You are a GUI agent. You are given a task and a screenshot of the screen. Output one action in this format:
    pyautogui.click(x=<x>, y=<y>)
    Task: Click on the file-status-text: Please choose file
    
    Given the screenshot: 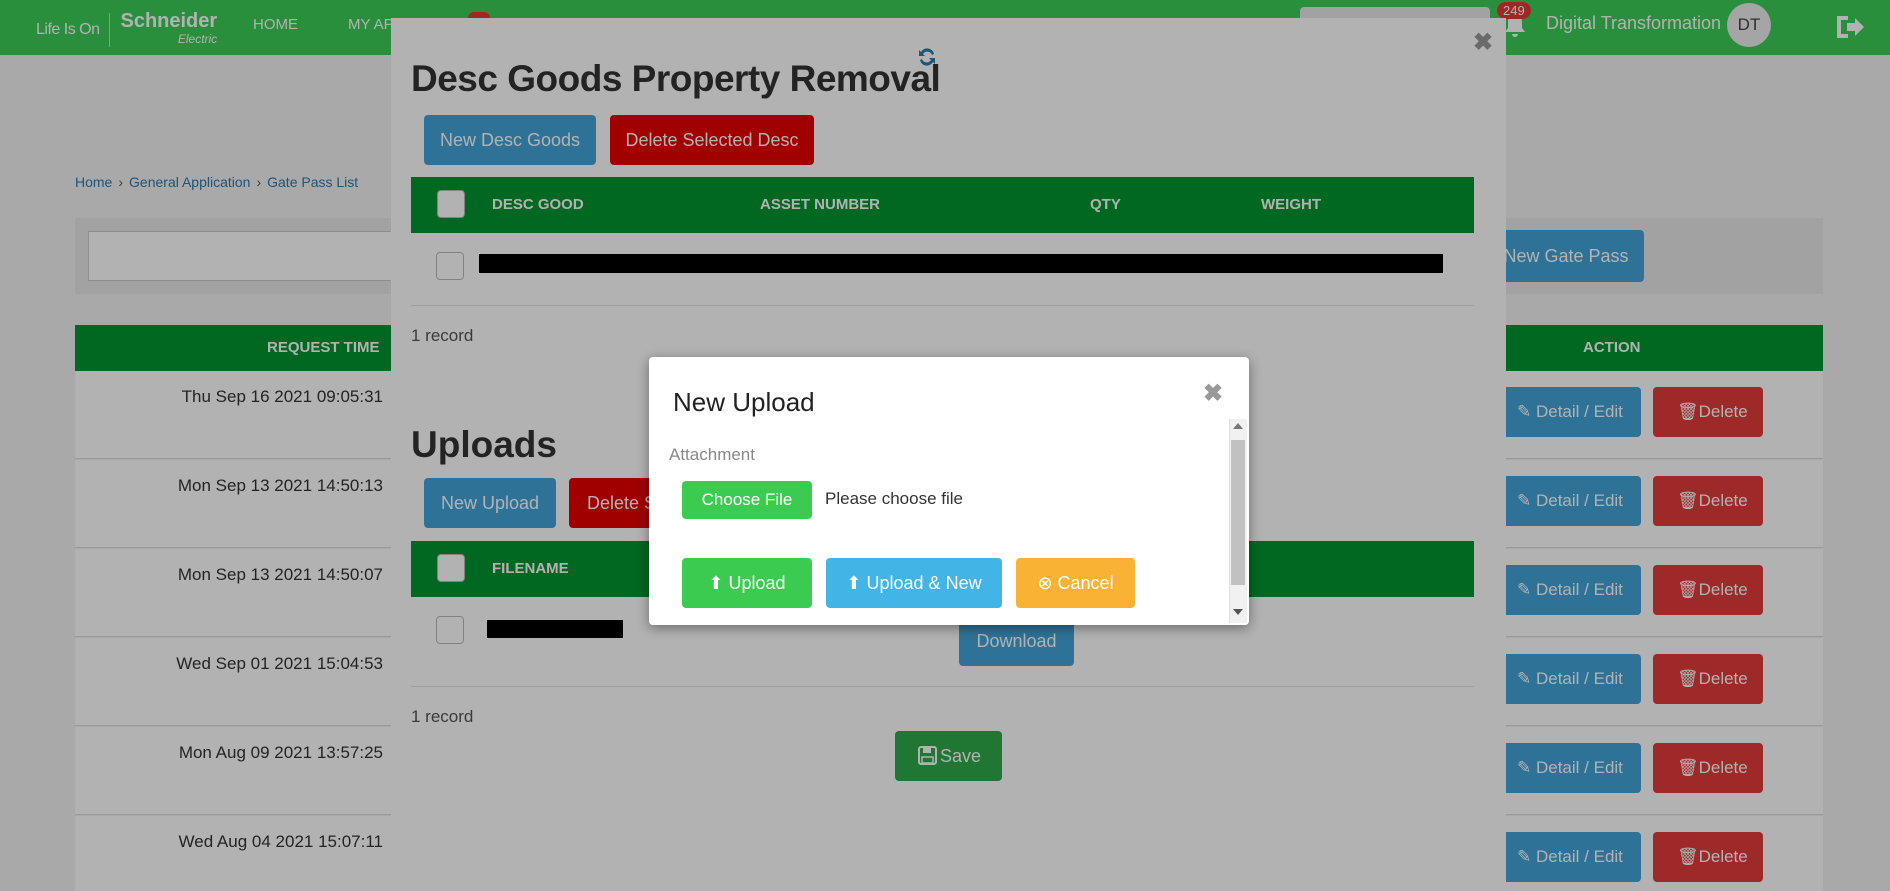 What is the action you would take?
    pyautogui.click(x=894, y=498)
    